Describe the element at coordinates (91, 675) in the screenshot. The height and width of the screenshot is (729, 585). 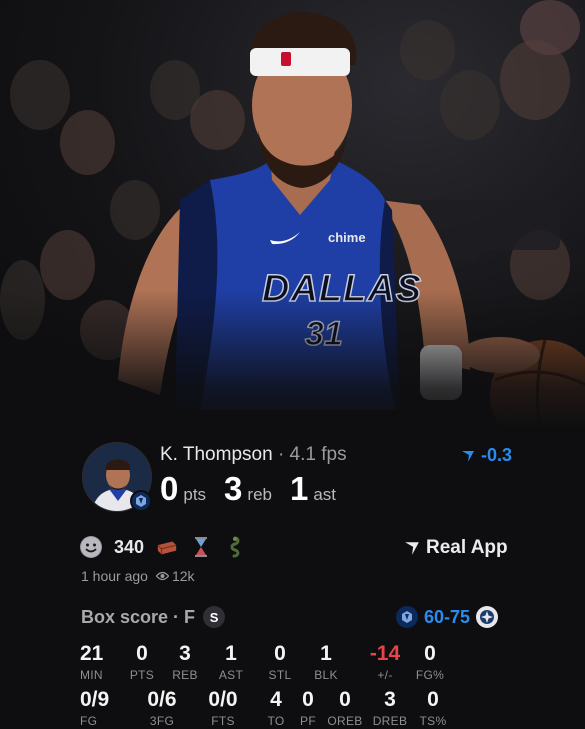
I see `stat-label: MIN` at that location.